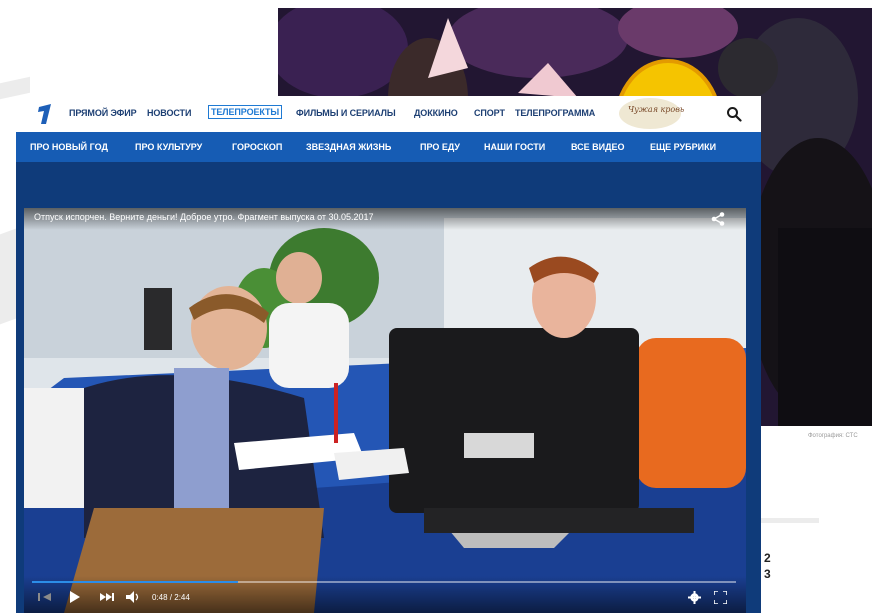 The height and width of the screenshot is (613, 872). What do you see at coordinates (348, 147) in the screenshot?
I see `subnav-item-star-life: ЗВЕЗДНАЯ ЖИЗНЬ` at bounding box center [348, 147].